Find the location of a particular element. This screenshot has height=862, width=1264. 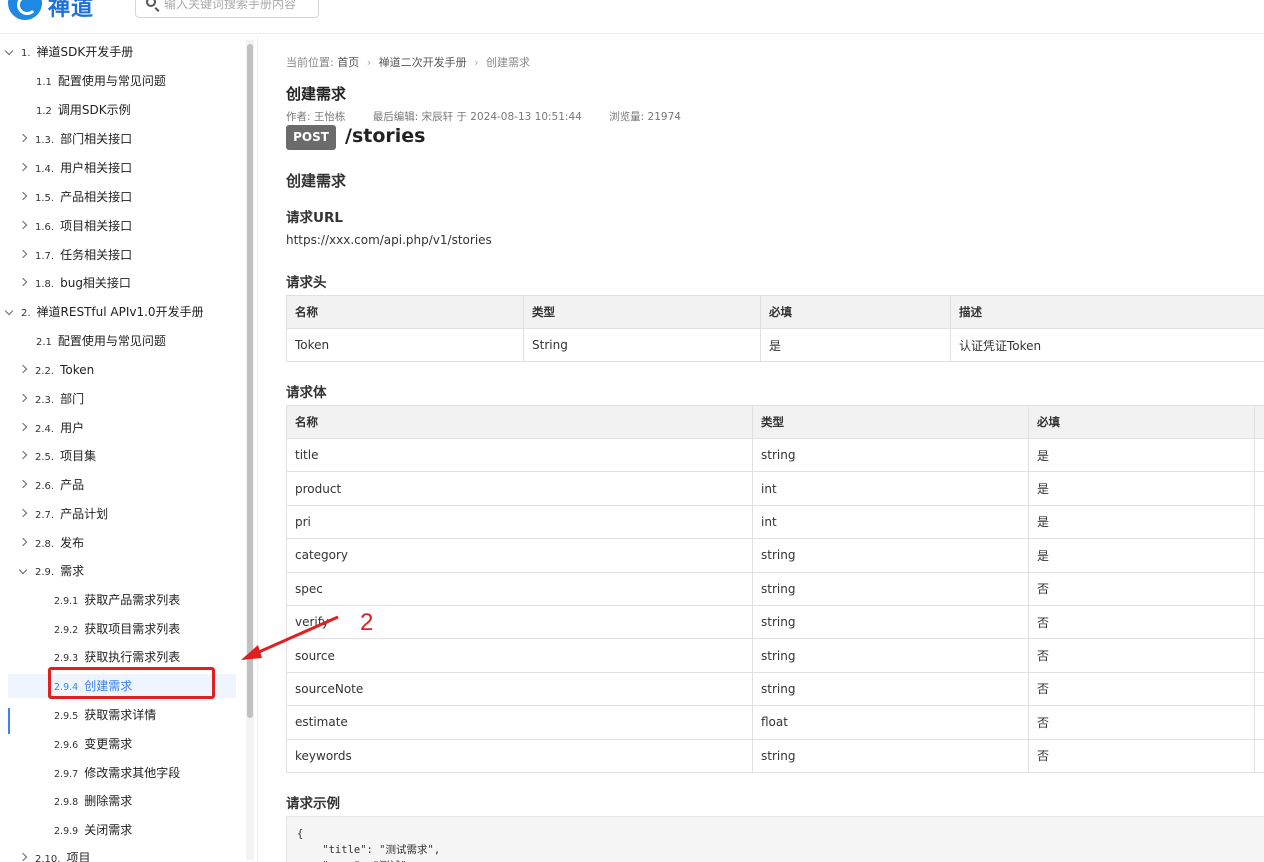

table-row: keywords string 否 is located at coordinates (775, 755).